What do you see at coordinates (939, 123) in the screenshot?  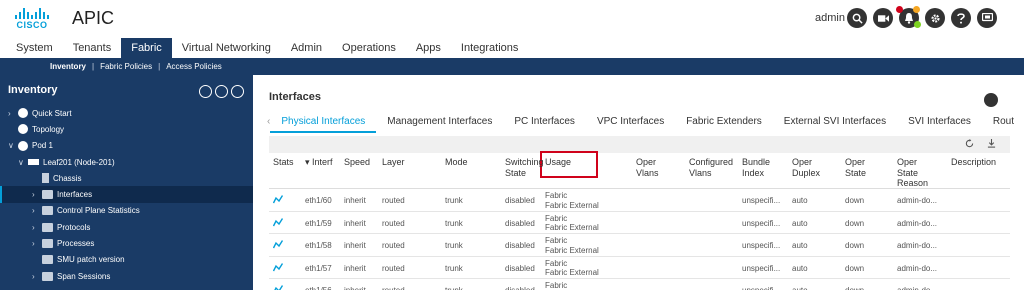 I see `tab-svi-interfaces: SVI Interfaces` at bounding box center [939, 123].